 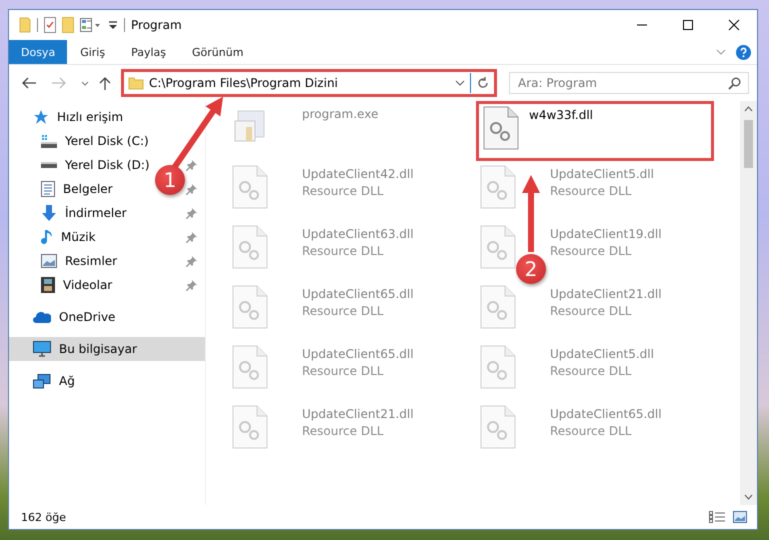 What do you see at coordinates (642, 25) in the screenshot?
I see `minimize-icon` at bounding box center [642, 25].